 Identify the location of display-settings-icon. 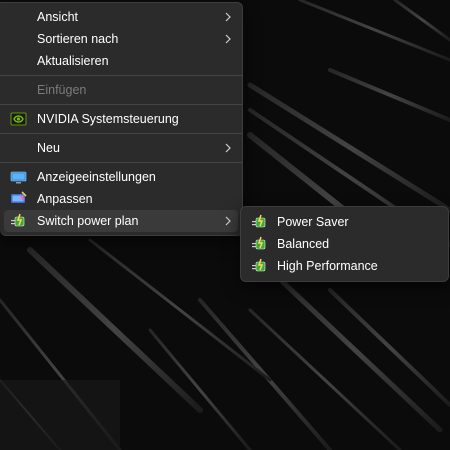
(18, 177).